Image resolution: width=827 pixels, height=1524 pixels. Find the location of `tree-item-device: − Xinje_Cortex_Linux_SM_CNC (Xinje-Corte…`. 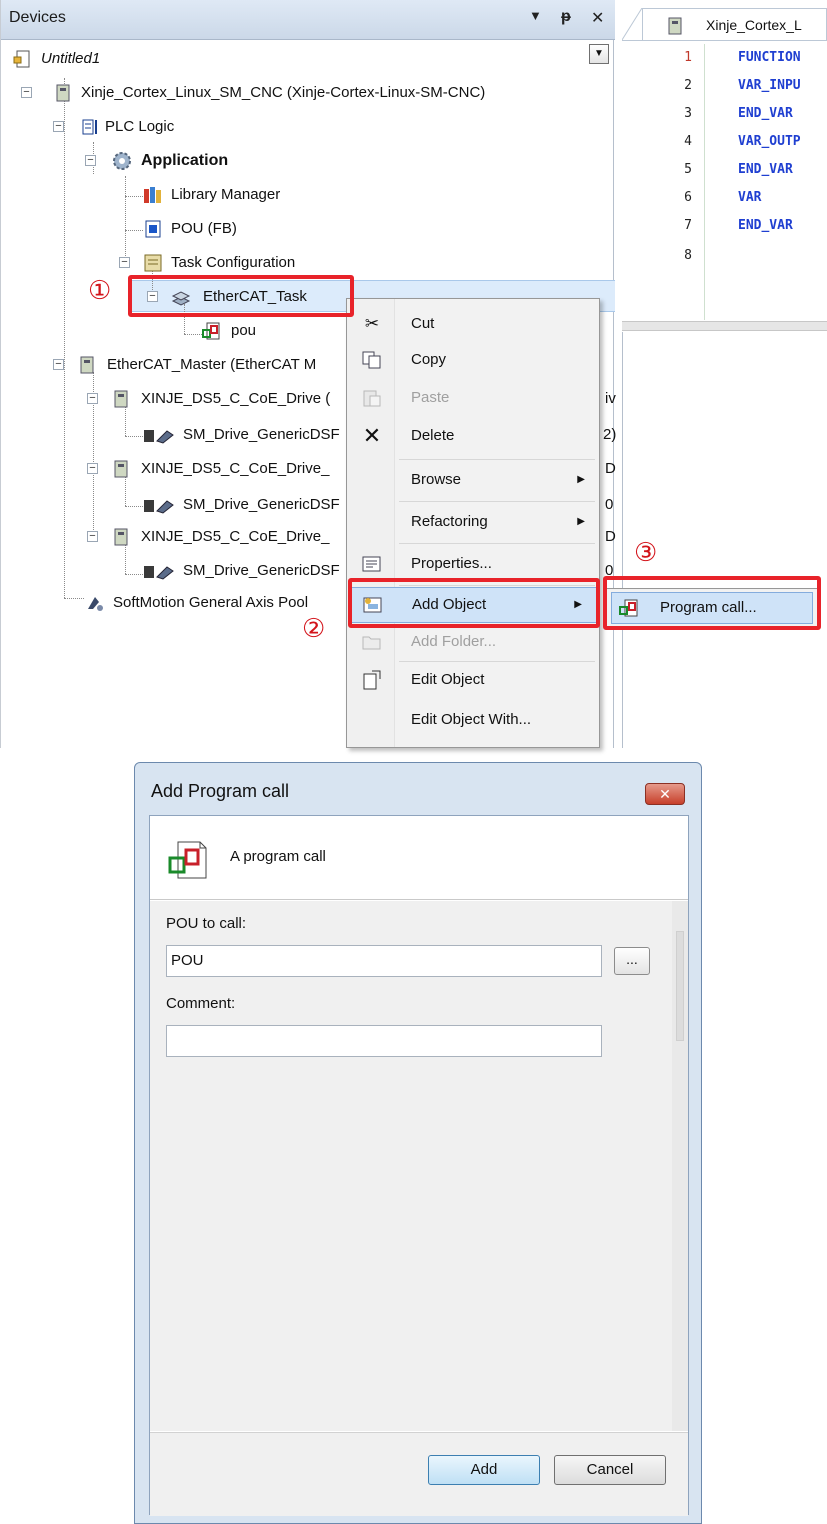

tree-item-device: − Xinje_Cortex_Linux_SM_CNC (Xinje-Corte… is located at coordinates (301, 93).